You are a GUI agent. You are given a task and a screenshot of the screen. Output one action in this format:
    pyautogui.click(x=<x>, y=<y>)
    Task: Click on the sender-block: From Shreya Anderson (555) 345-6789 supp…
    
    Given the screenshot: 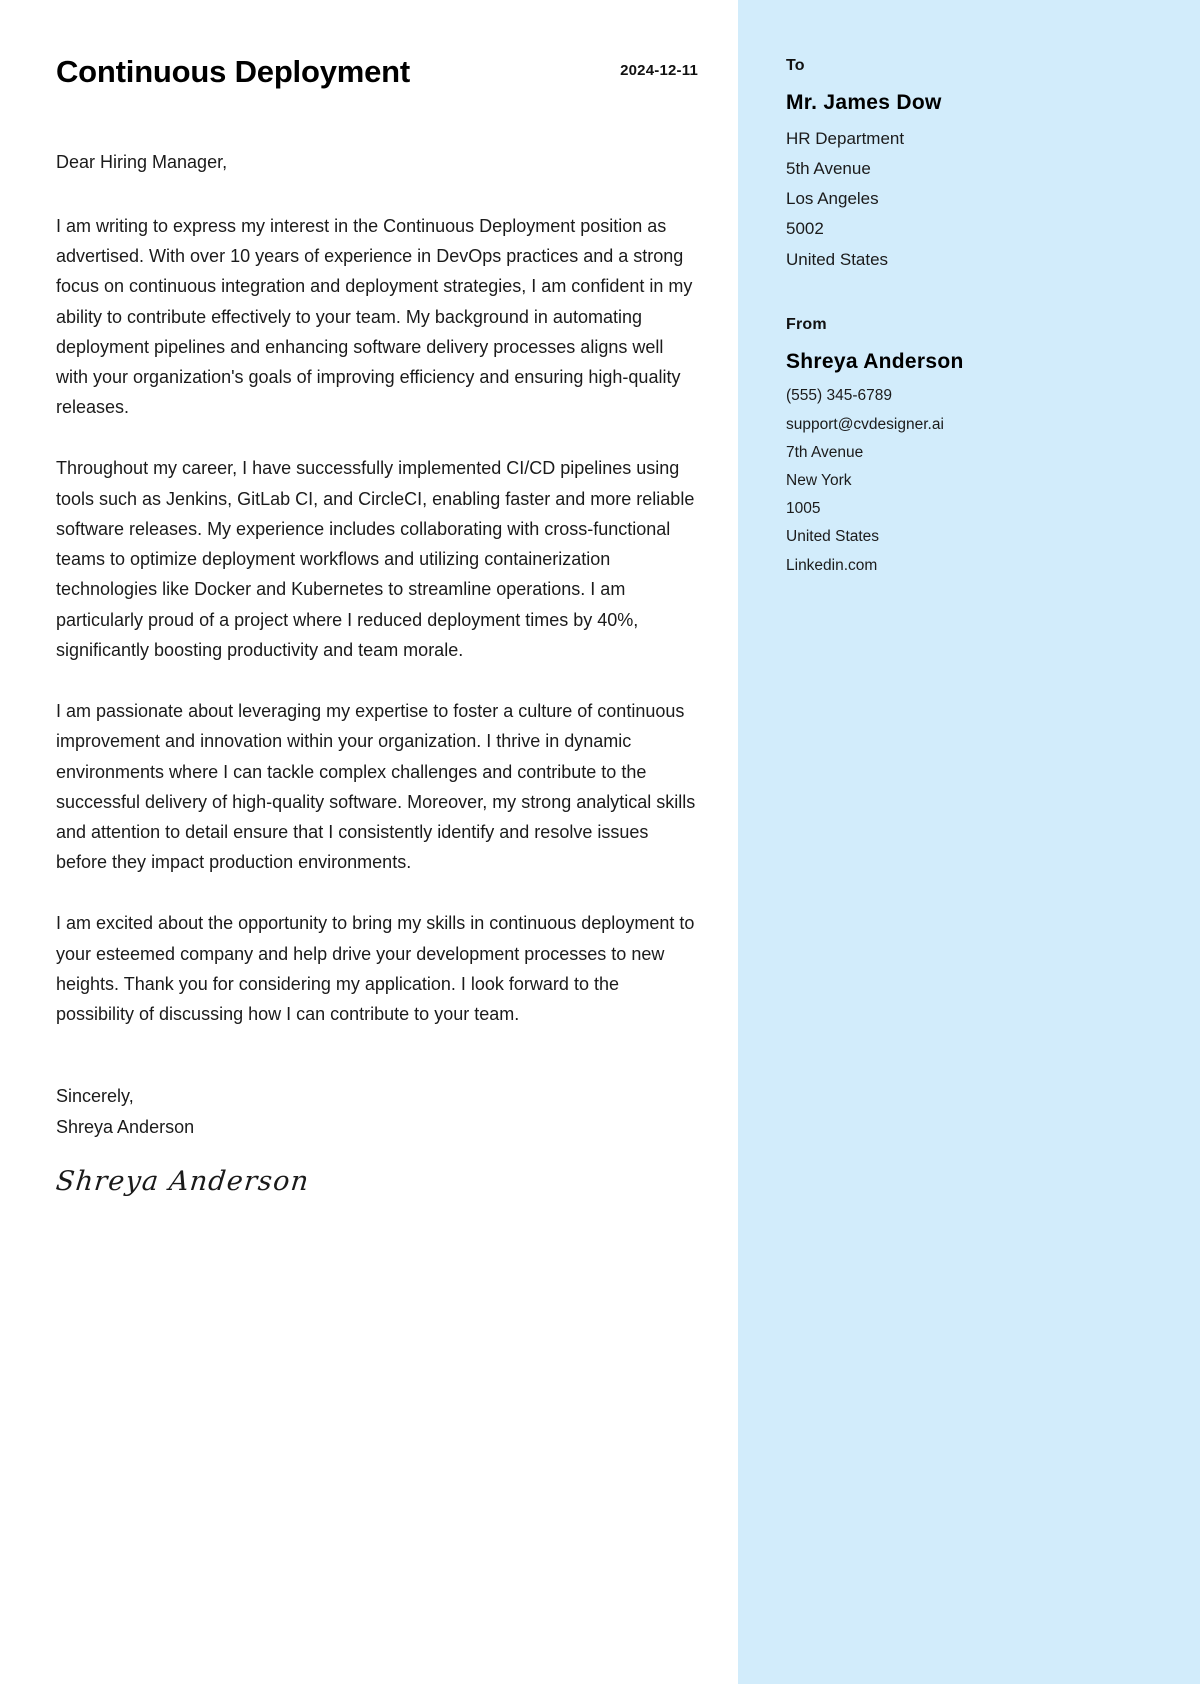 What is the action you would take?
    pyautogui.click(x=973, y=447)
    